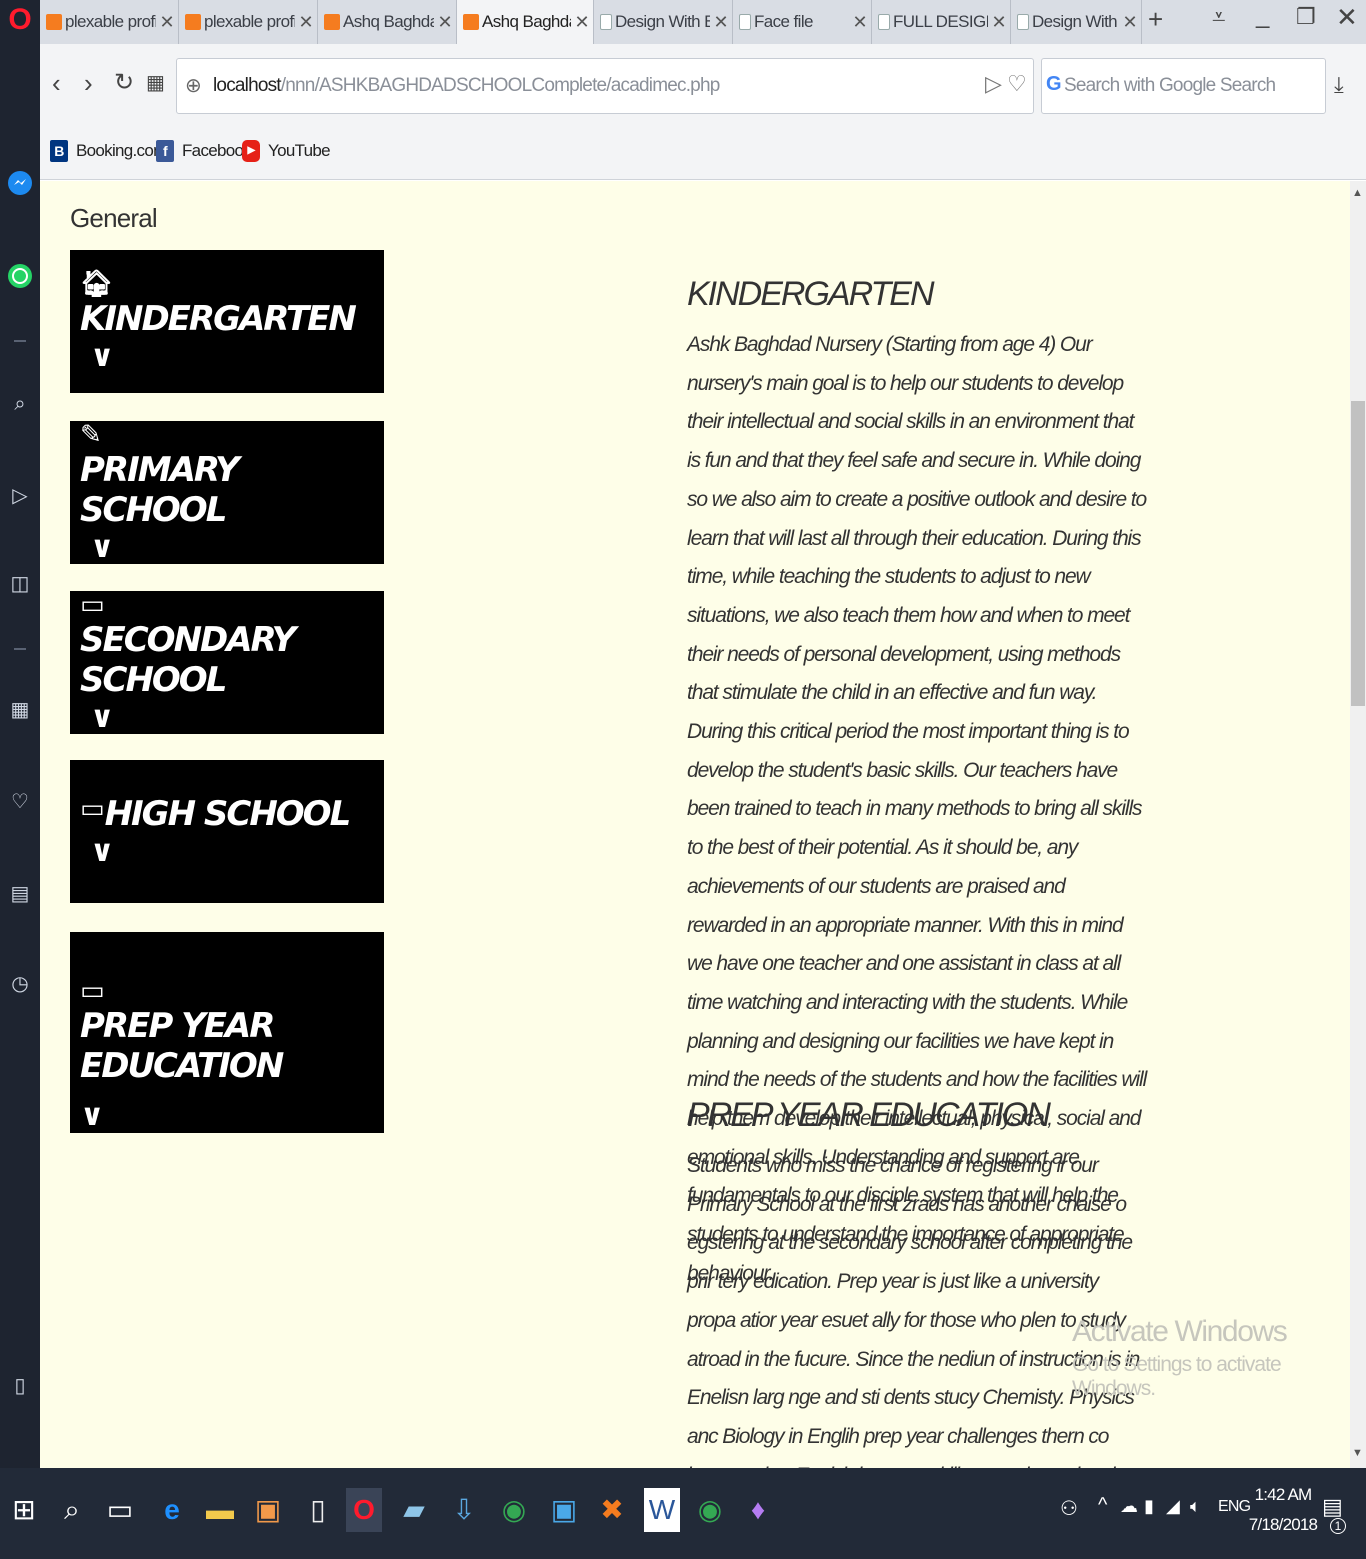  Describe the element at coordinates (1306, 17) in the screenshot. I see `restore-icon: ❐` at that location.